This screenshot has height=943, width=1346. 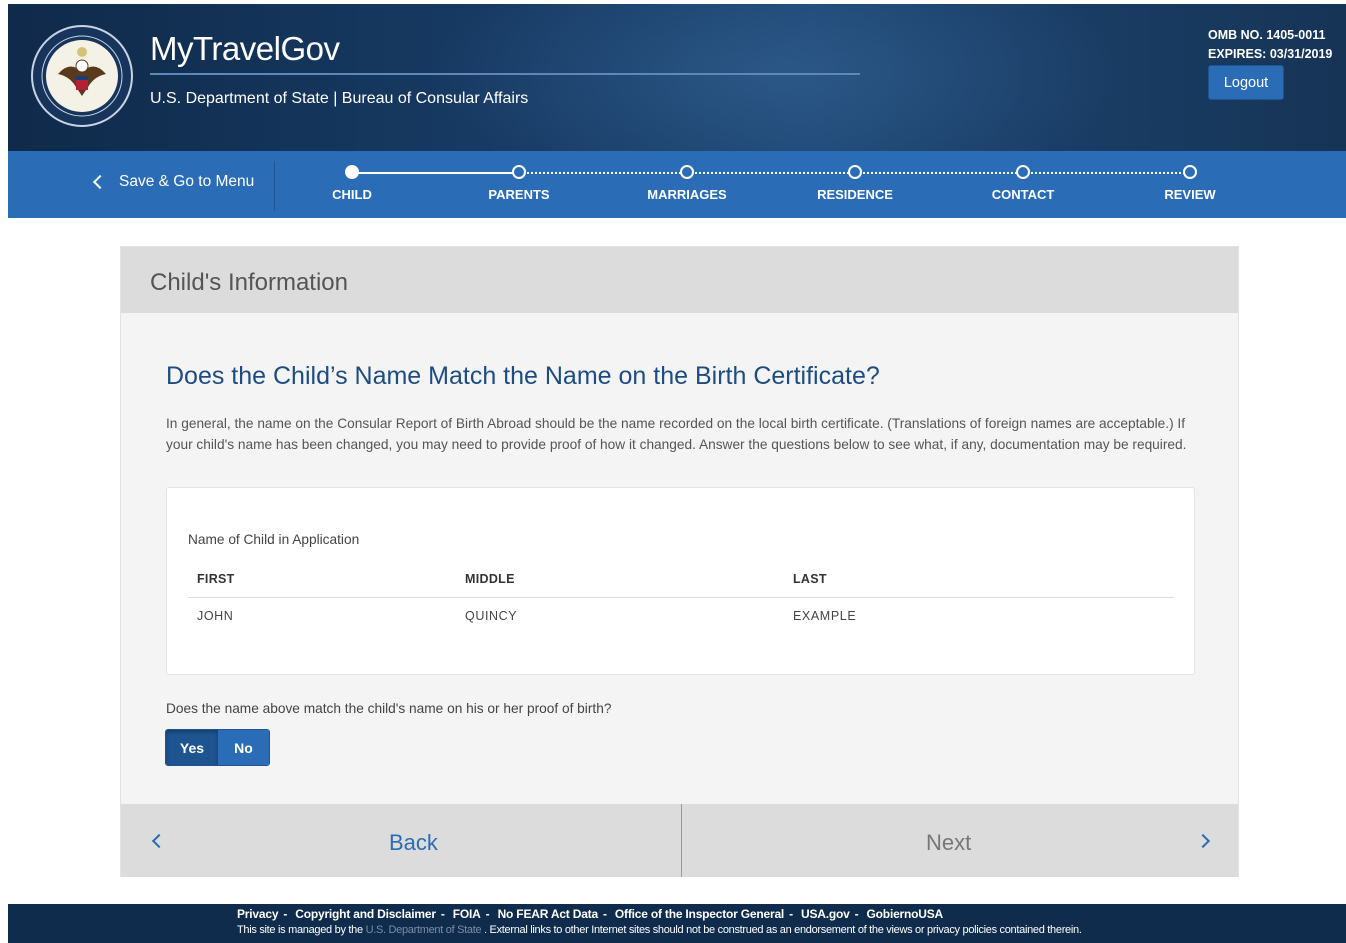 I want to click on step-label: REVIEW, so click(x=1190, y=194).